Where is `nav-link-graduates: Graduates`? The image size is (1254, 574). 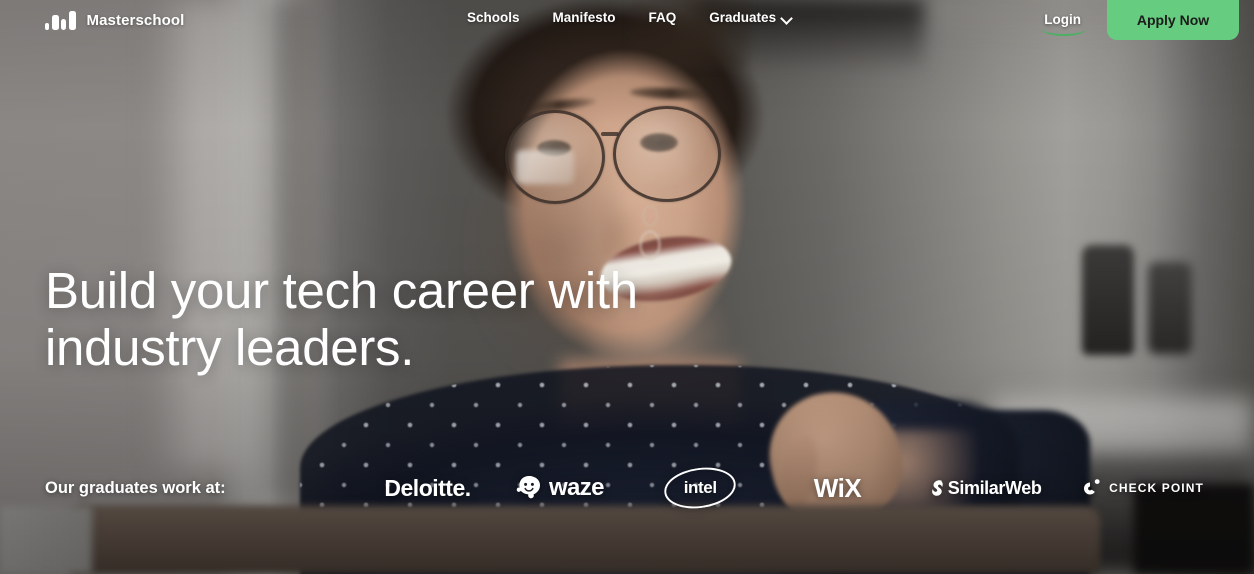
nav-link-graduates: Graduates is located at coordinates (750, 17).